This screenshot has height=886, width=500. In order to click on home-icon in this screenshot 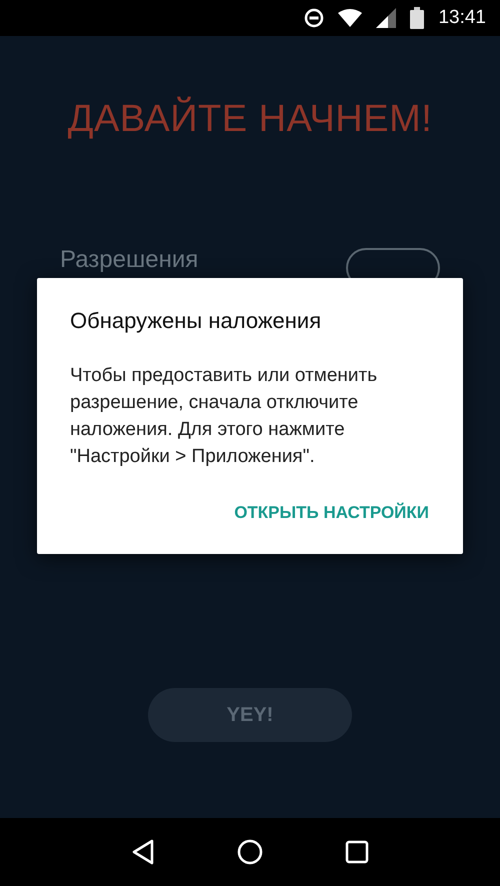, I will do `click(250, 852)`.